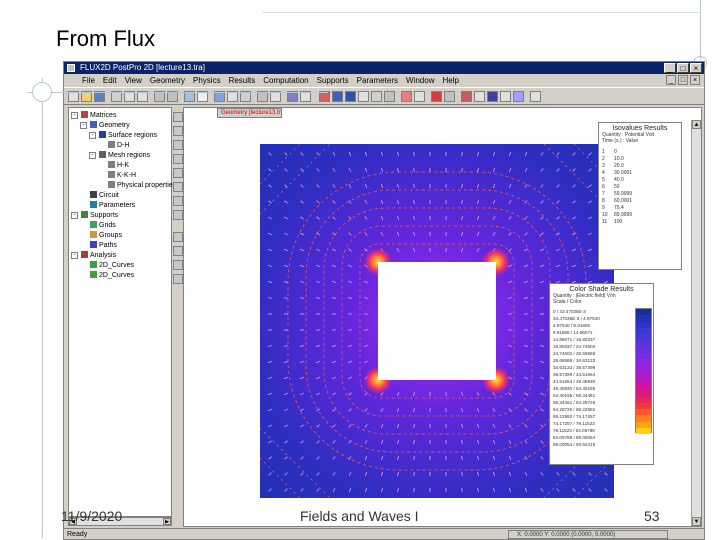 The image size is (720, 540). I want to click on zoom-window-icon, so click(178, 159).